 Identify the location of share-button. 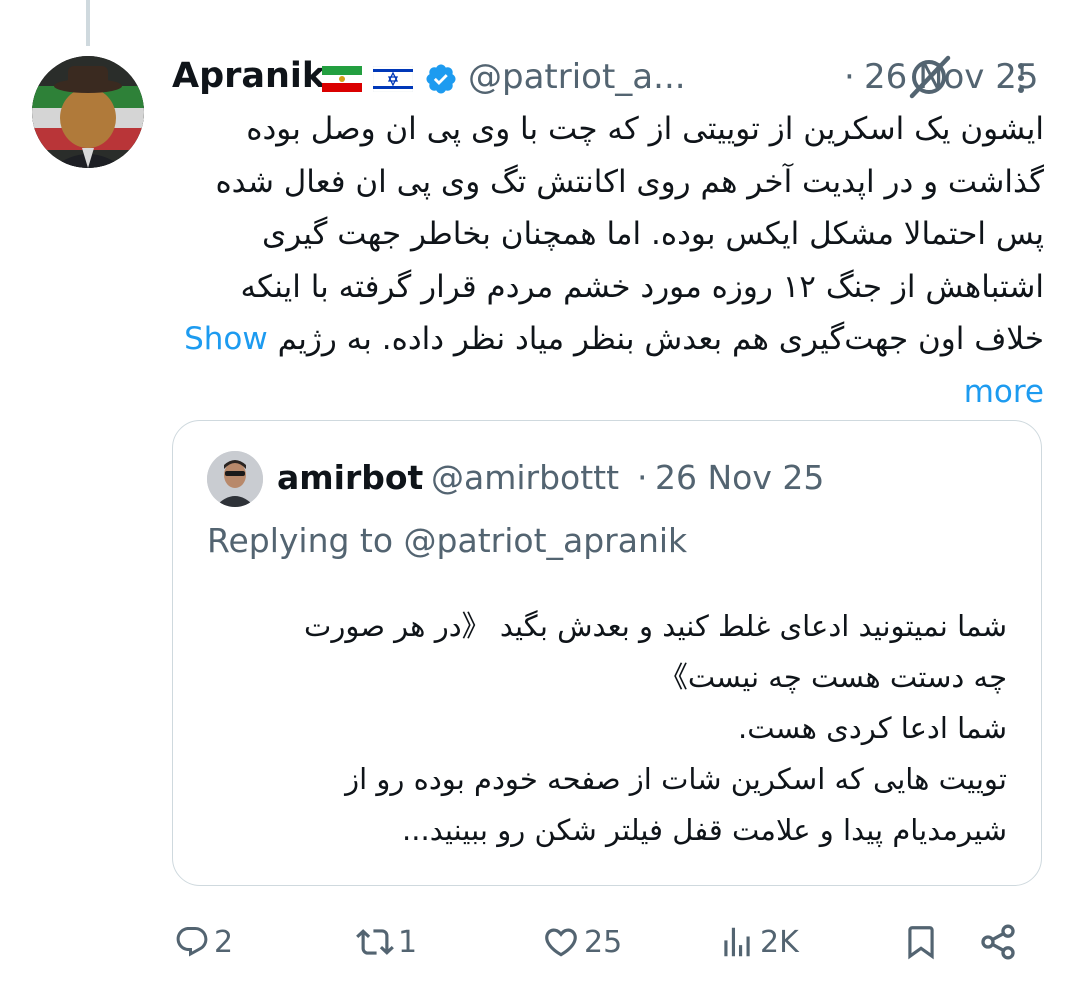
(998, 942).